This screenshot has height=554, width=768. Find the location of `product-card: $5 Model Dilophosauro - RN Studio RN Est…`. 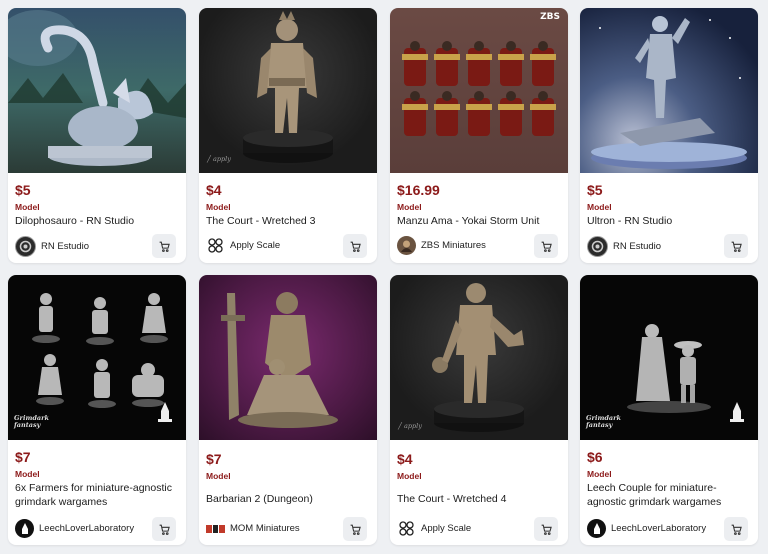

product-card: $5 Model Dilophosauro - RN Studio RN Est… is located at coordinates (97, 135).